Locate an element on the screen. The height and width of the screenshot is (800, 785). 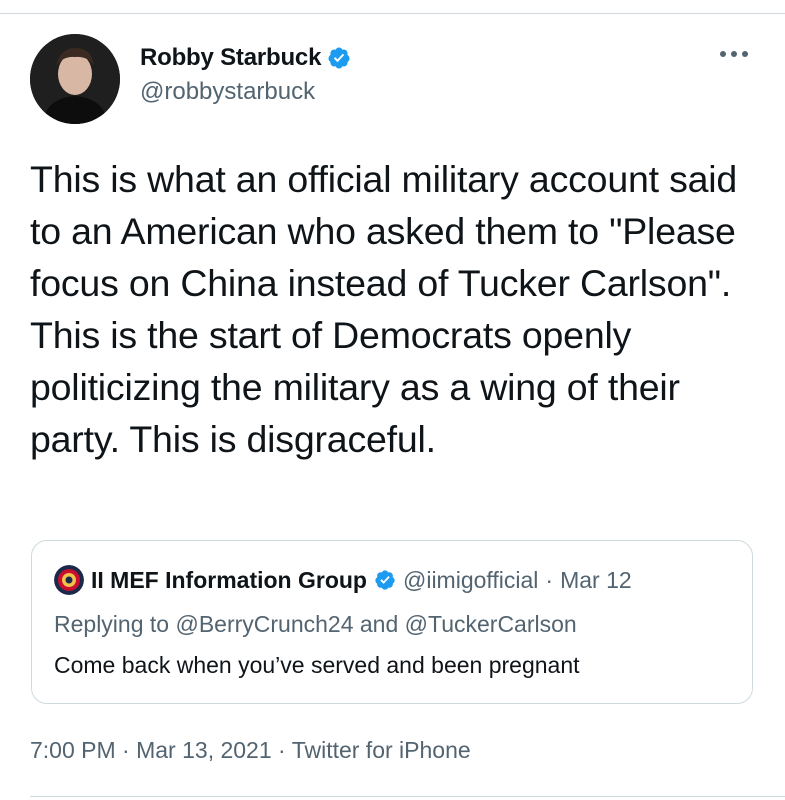
bottom-divider is located at coordinates (407, 796).